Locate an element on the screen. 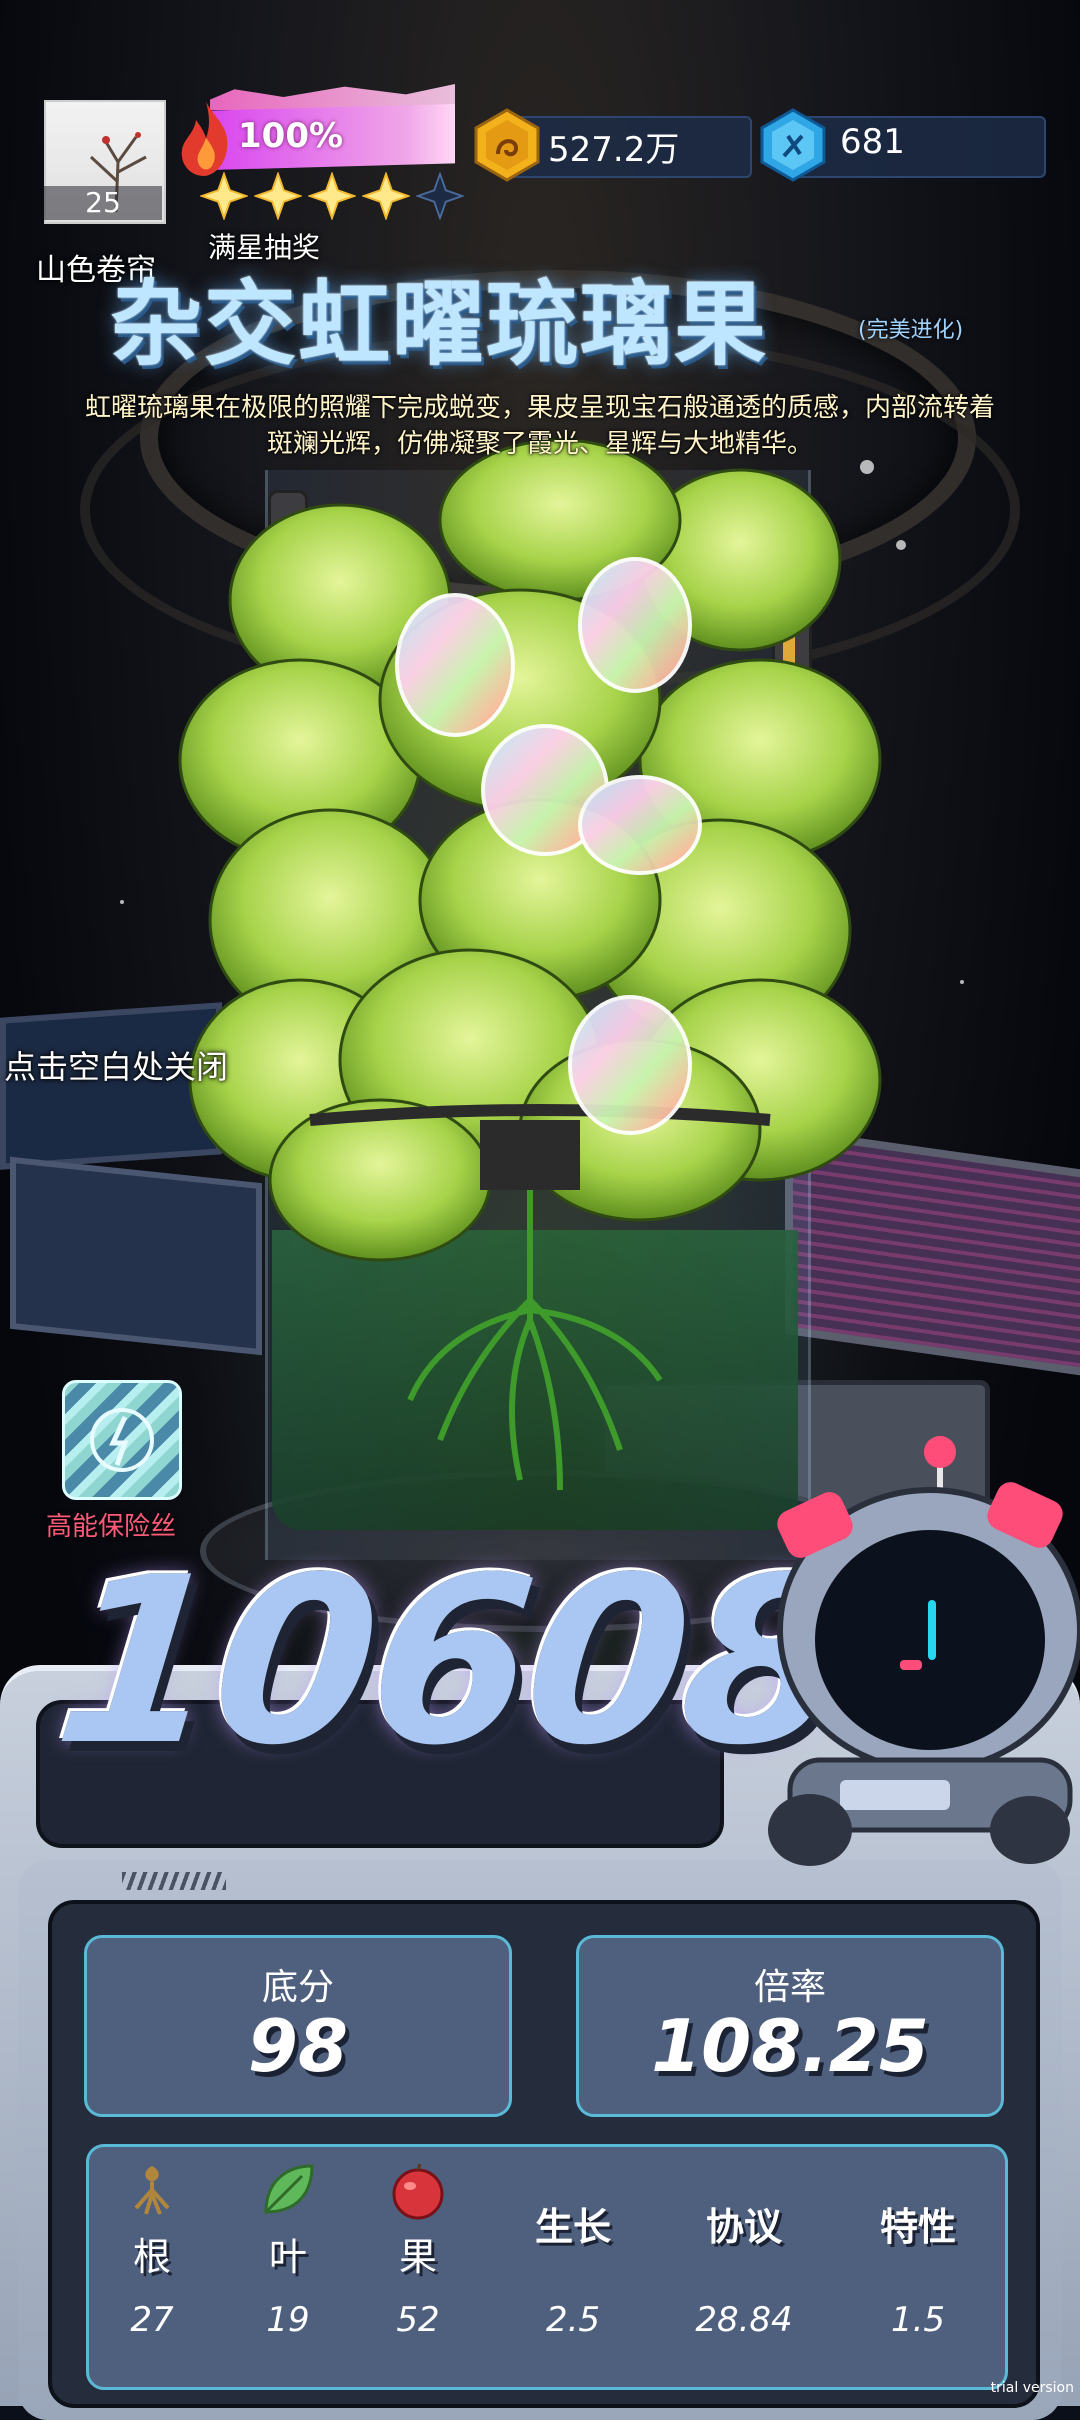 Image resolution: width=1080 pixels, height=2420 pixels. attr-root-value: 27 is located at coordinates (152, 2320).